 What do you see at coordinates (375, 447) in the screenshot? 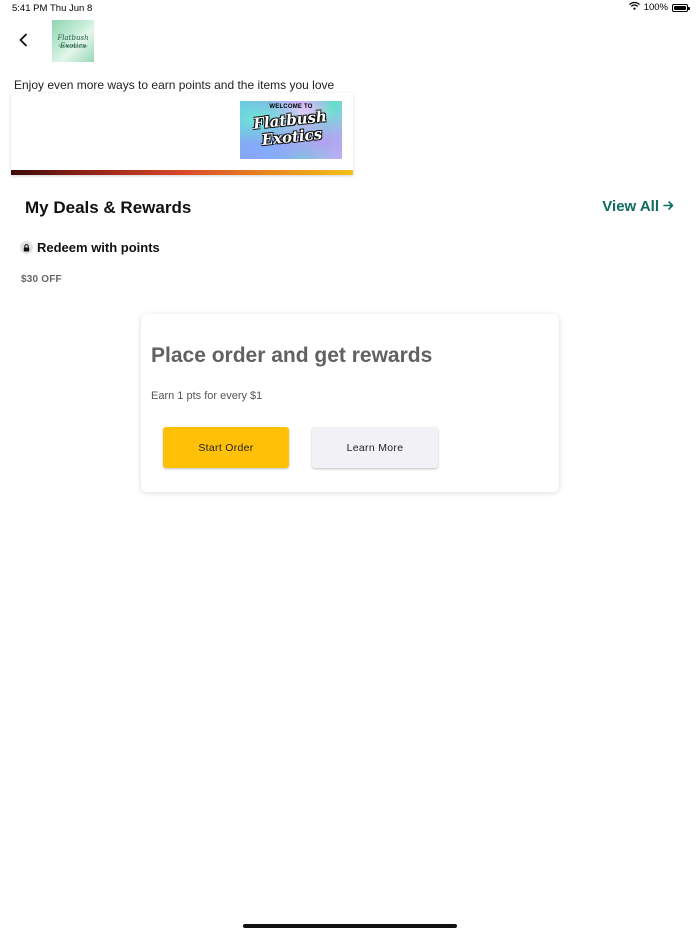
I see `learn-more-button: Learn More` at bounding box center [375, 447].